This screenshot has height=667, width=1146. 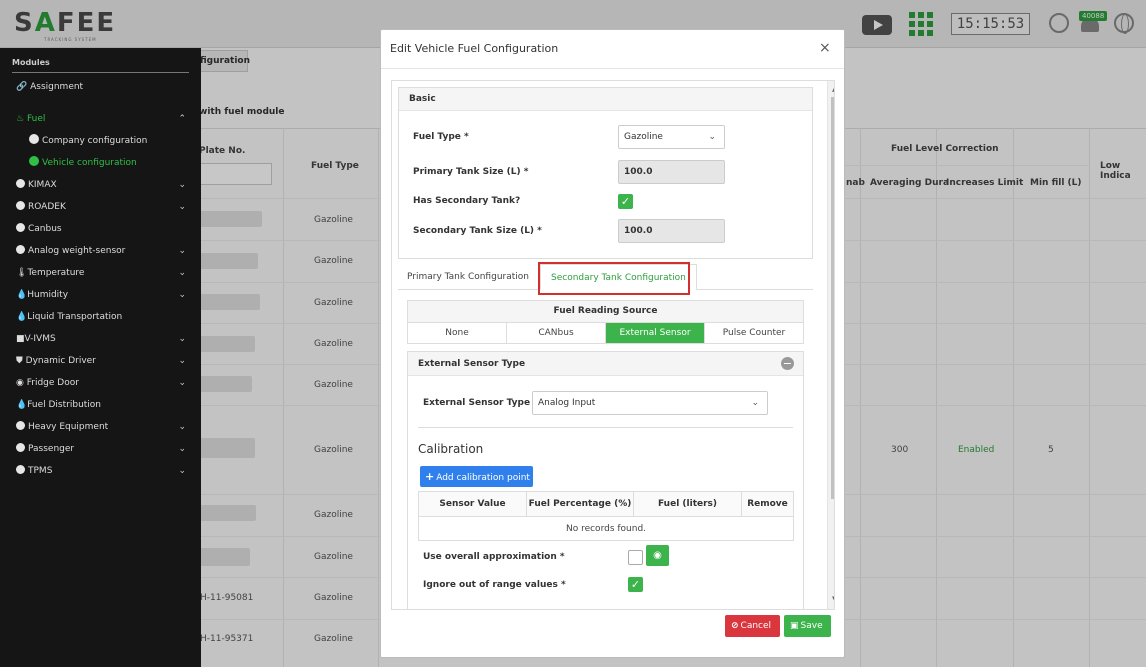 I want to click on bullet-icon, so click(x=34, y=139).